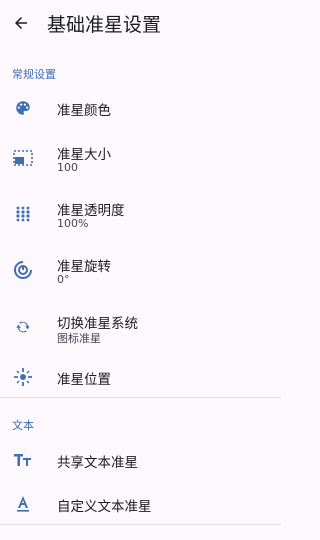 This screenshot has width=320, height=540. Describe the element at coordinates (140, 160) in the screenshot. I see `setting-crosshair-size: 准星大小 100` at that location.